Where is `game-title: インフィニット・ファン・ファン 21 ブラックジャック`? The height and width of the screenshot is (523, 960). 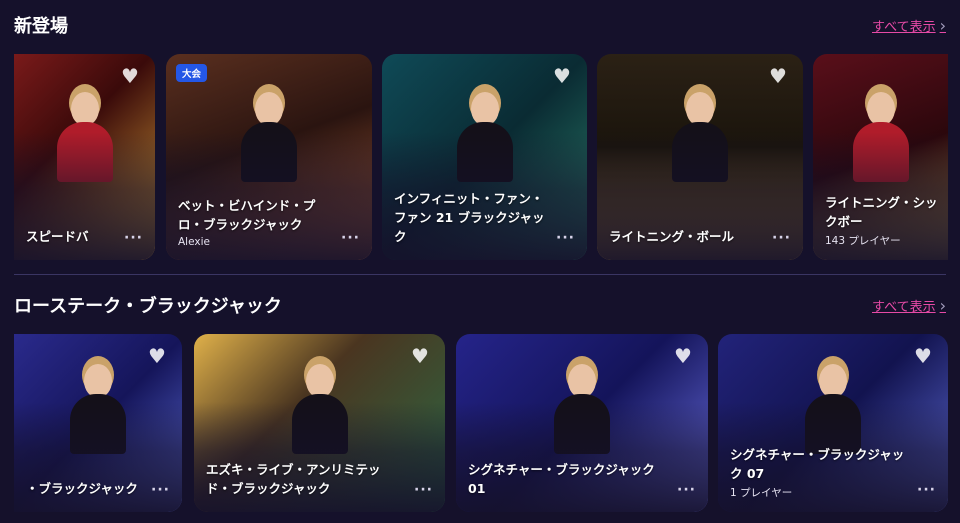
game-title: インフィニット・ファン・ファン 21 ブラックジャック is located at coordinates (469, 217).